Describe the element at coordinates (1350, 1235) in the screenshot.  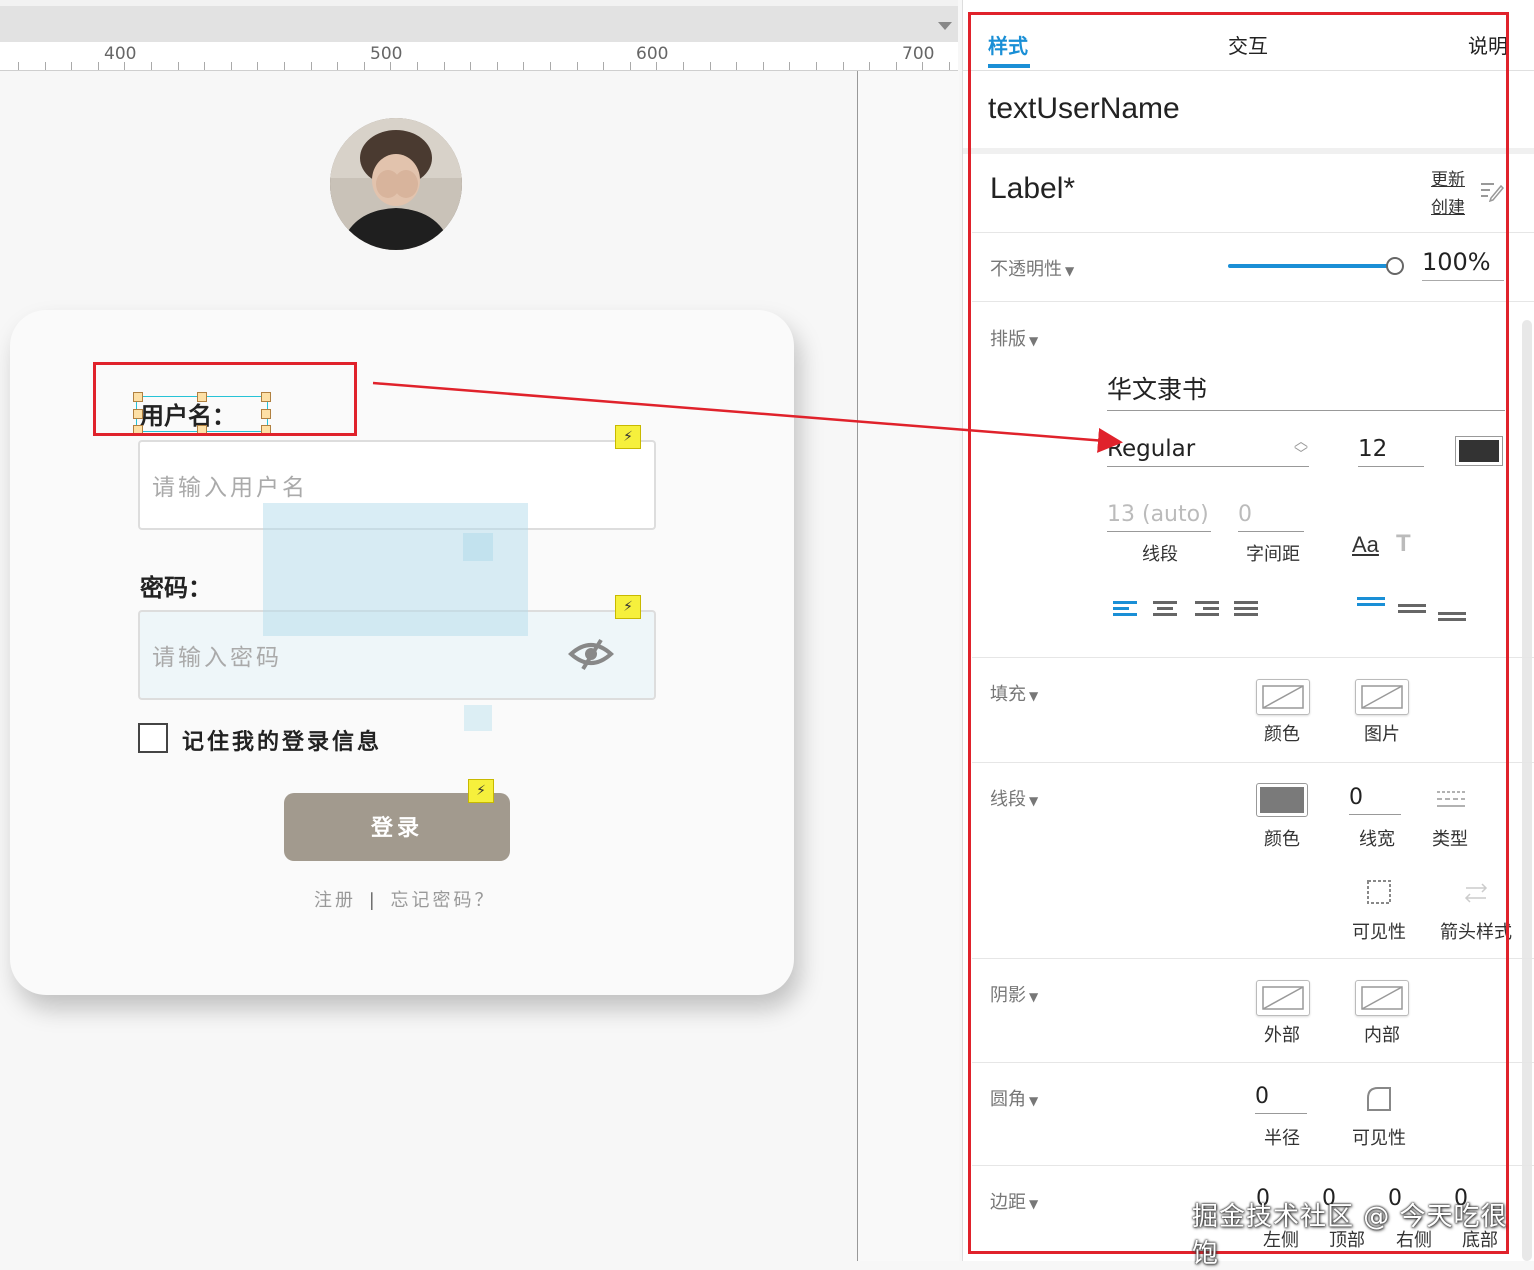
I see `watermark: 掘金技术社区 @ 今天吃很饱` at that location.